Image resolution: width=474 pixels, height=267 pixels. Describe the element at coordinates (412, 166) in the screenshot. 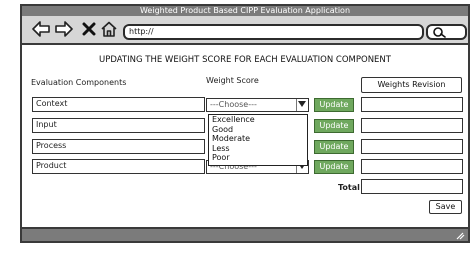

I see `revision-field-product` at that location.